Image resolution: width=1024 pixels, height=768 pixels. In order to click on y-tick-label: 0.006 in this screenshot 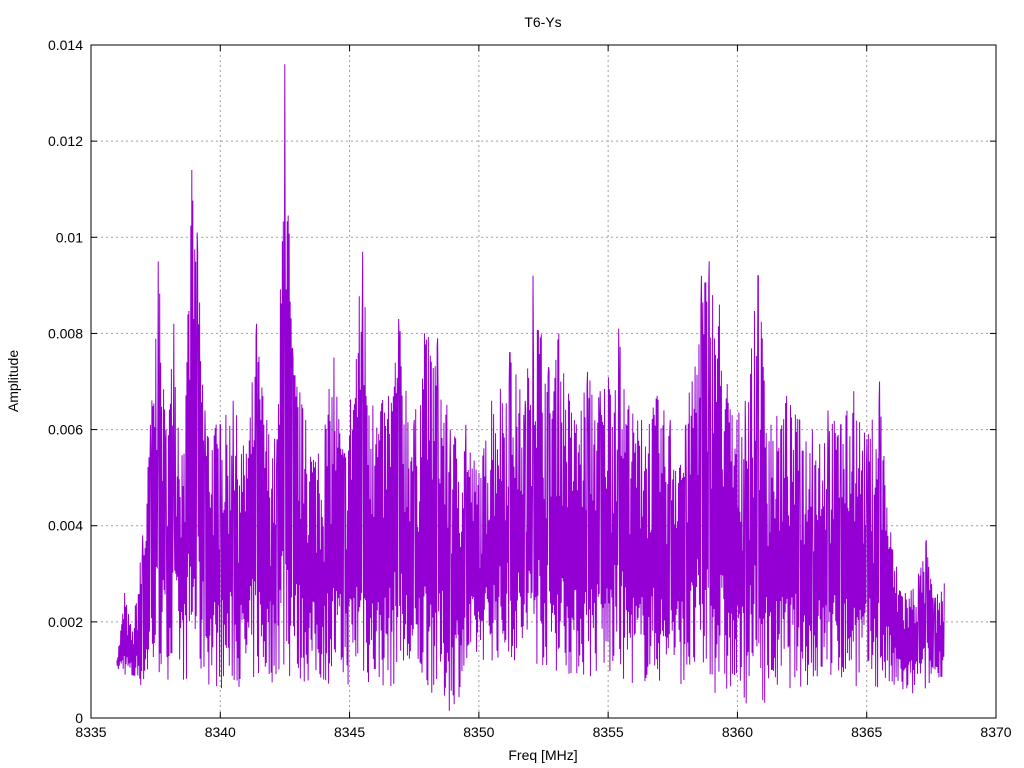, I will do `click(65, 430)`.